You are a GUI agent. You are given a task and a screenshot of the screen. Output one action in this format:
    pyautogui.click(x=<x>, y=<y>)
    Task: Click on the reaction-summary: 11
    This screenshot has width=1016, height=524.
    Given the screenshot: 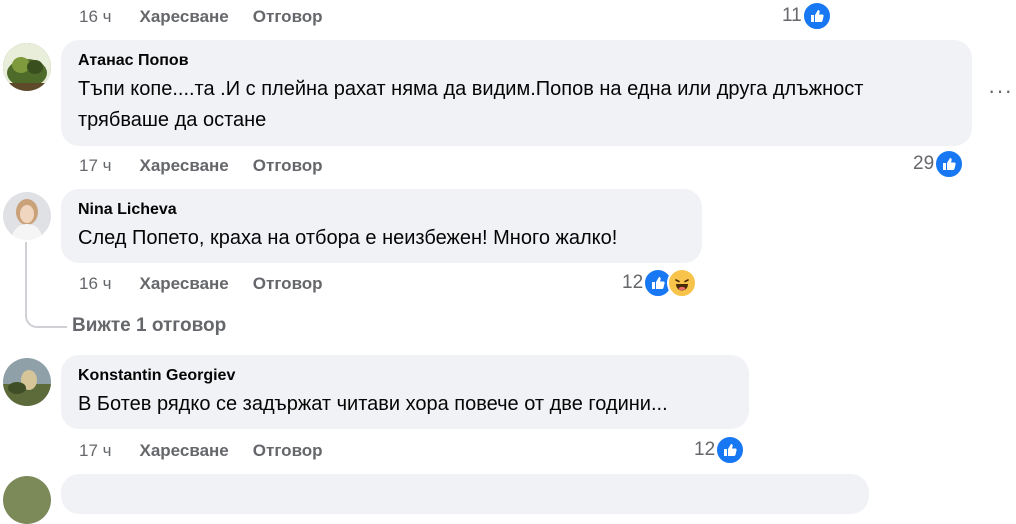 What is the action you would take?
    pyautogui.click(x=807, y=16)
    